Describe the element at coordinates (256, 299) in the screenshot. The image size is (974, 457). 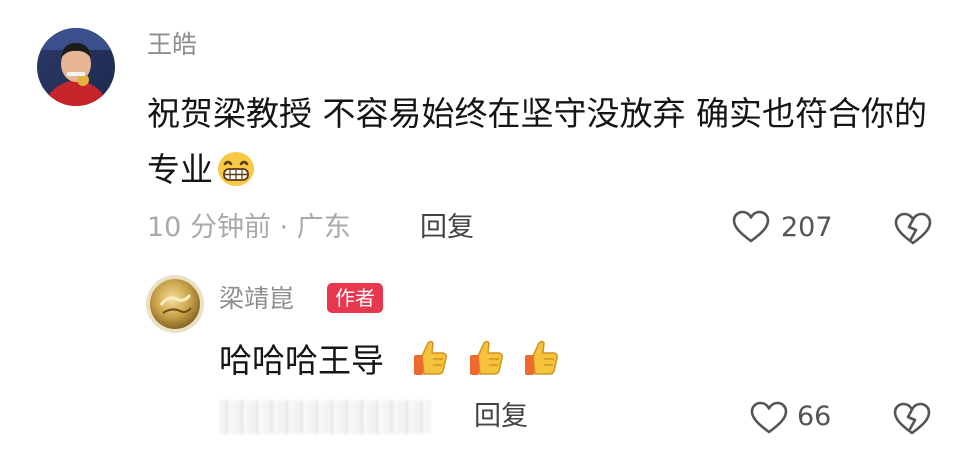
I see `reply-username: 梁靖崑` at that location.